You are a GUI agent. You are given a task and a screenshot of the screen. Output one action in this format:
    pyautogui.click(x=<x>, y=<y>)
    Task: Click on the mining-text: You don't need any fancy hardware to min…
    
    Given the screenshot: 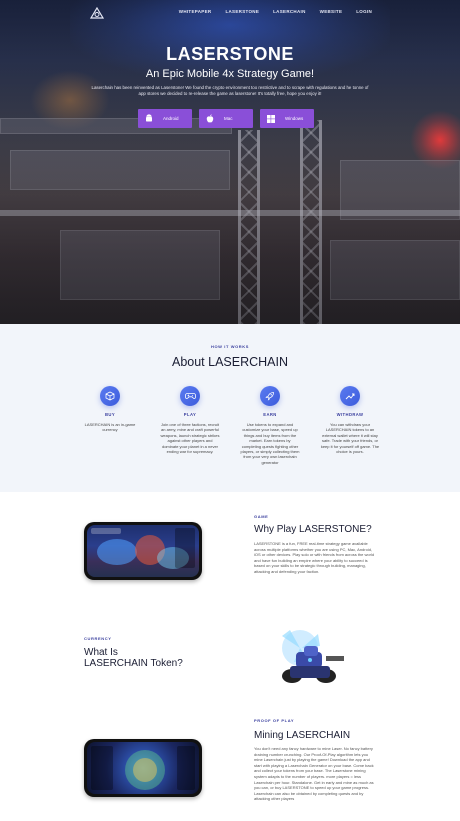 What is the action you would take?
    pyautogui.click(x=314, y=774)
    